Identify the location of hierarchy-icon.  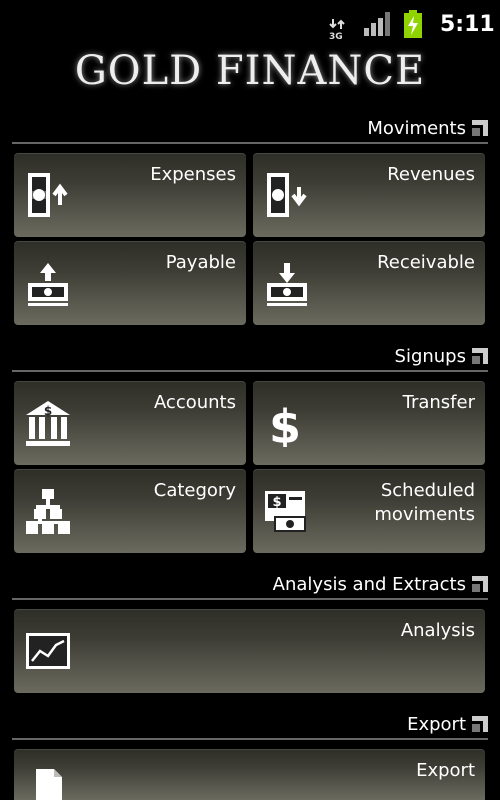
(48, 511).